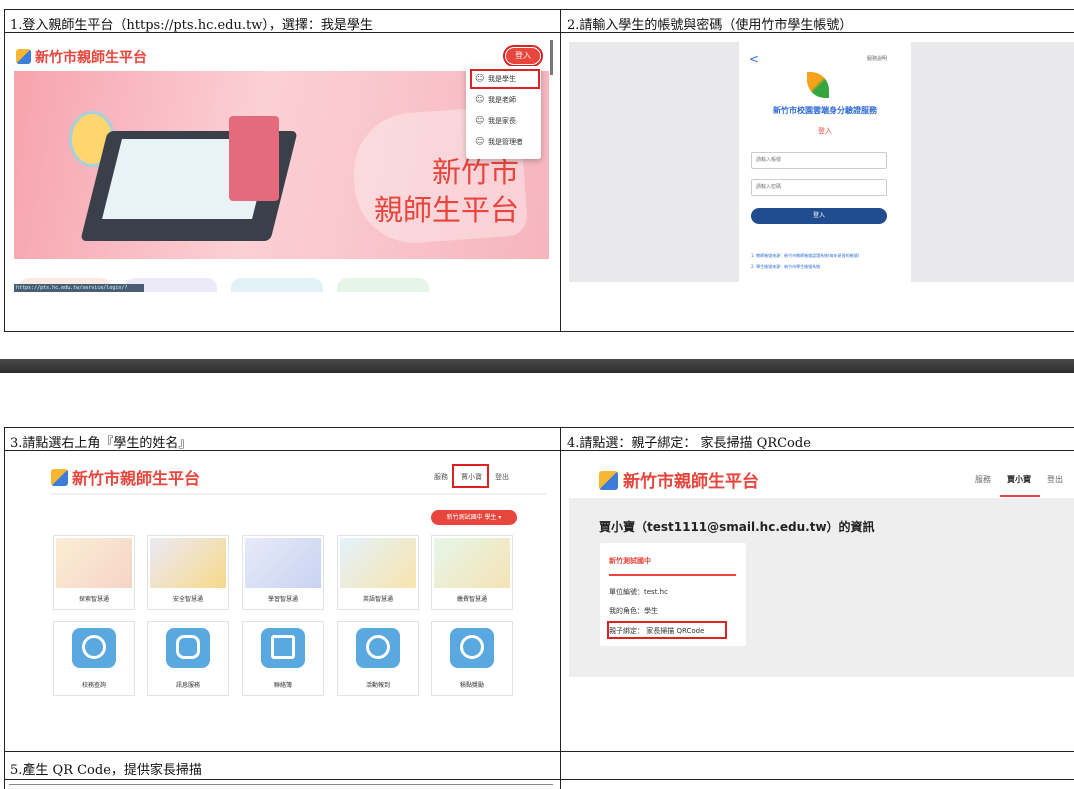  I want to click on tile-explore: 探索智慧通, so click(94, 572).